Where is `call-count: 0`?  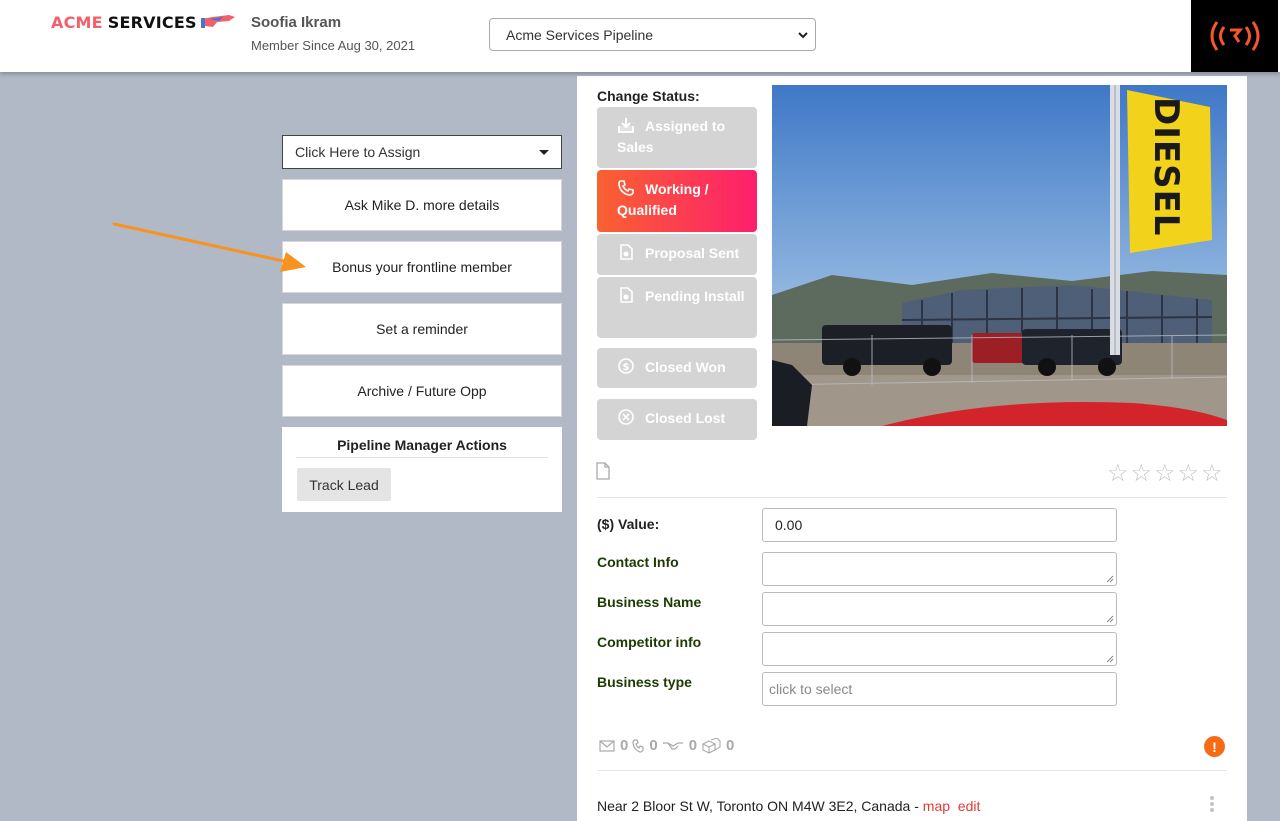 call-count: 0 is located at coordinates (653, 745).